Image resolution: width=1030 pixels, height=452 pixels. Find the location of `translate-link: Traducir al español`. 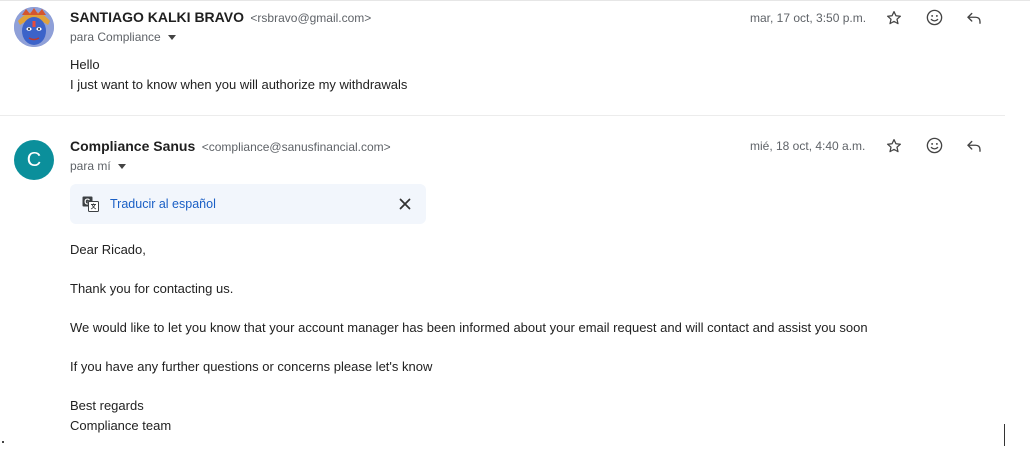

translate-link: Traducir al español is located at coordinates (163, 204).